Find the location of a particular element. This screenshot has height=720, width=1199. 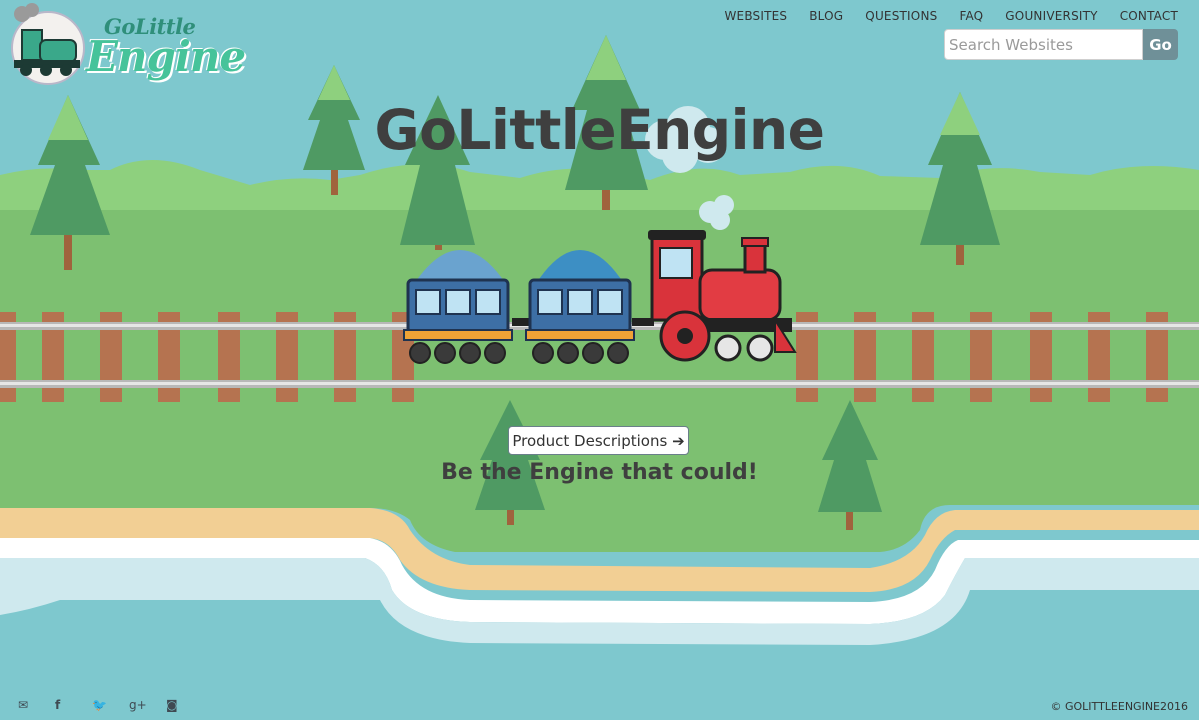

twitter-icon: 🐦 is located at coordinates (110, 705).